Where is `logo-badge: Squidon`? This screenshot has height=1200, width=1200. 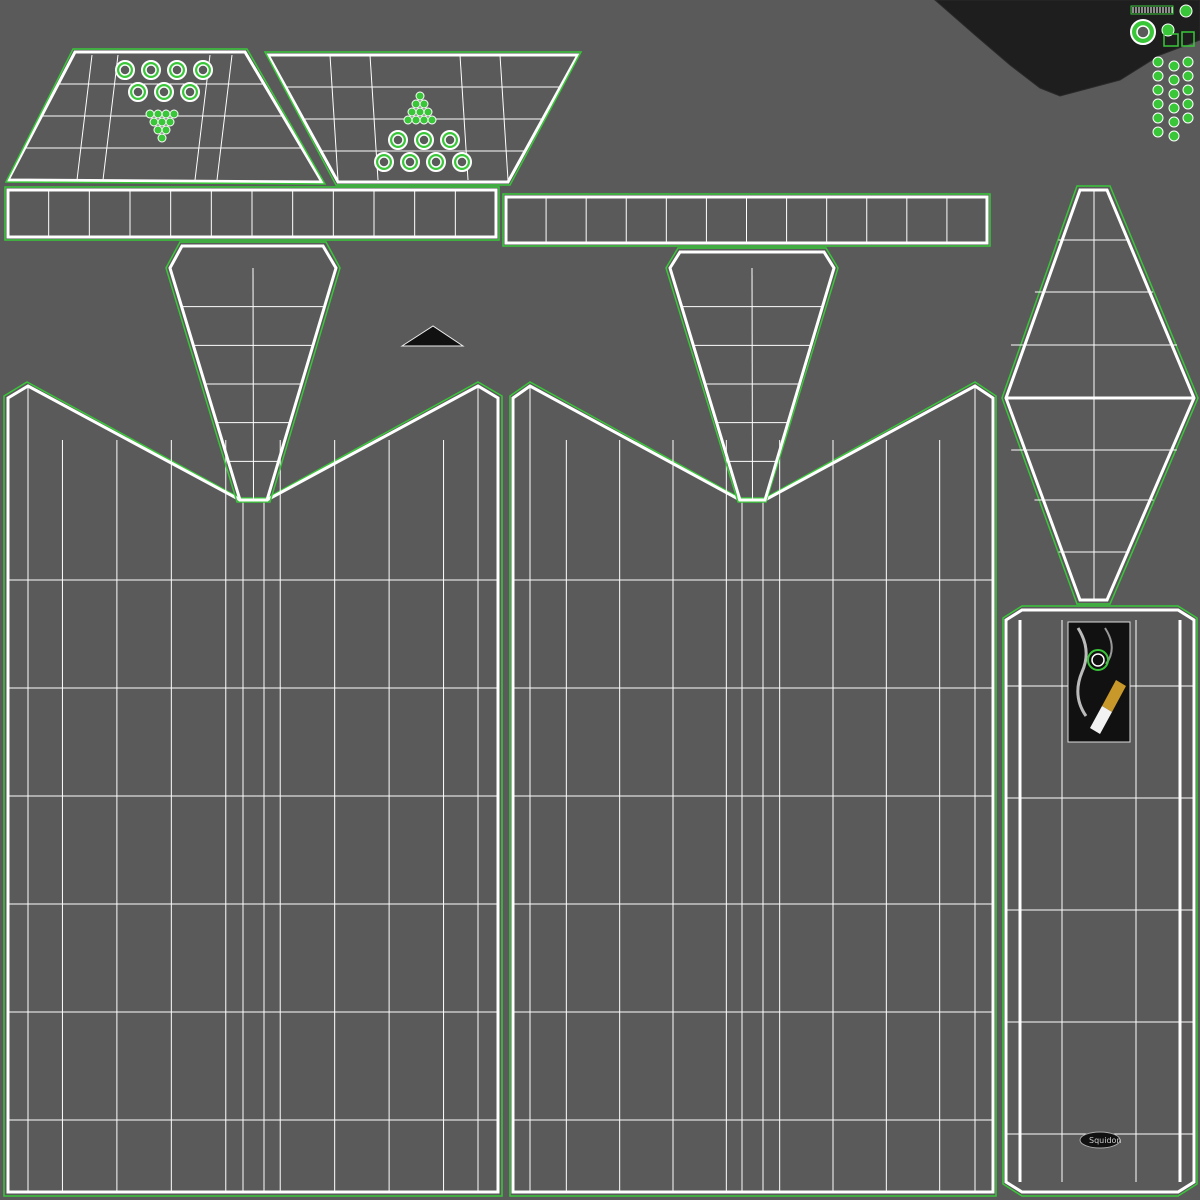 logo-badge: Squidon is located at coordinates (1100, 1140).